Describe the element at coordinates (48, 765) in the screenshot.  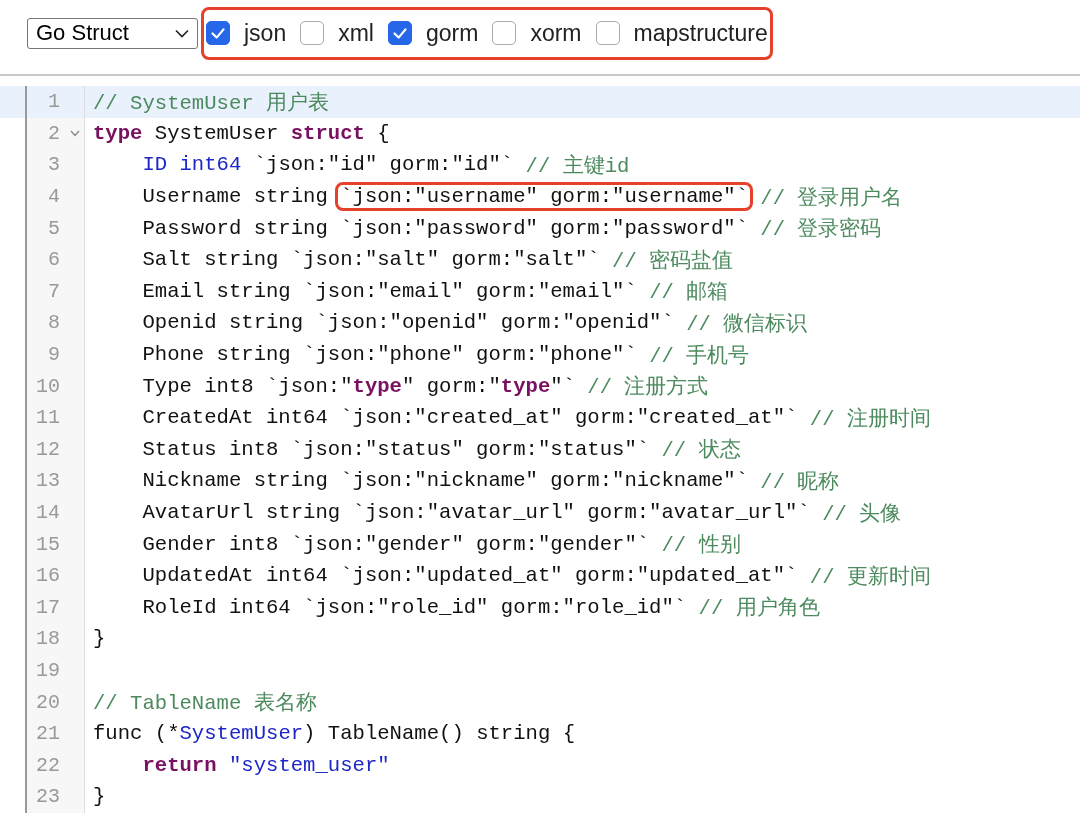
I see `line-number: 22` at that location.